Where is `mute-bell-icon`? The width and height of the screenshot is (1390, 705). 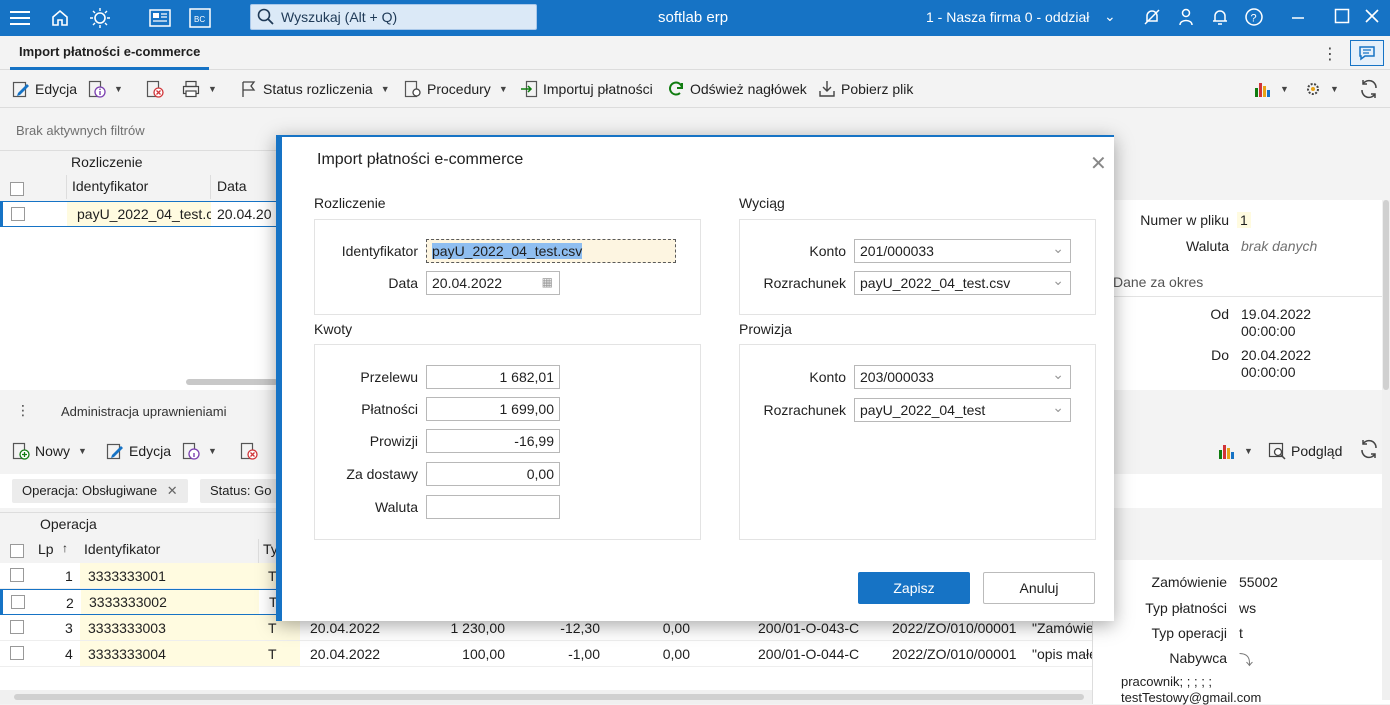
mute-bell-icon is located at coordinates (1152, 18).